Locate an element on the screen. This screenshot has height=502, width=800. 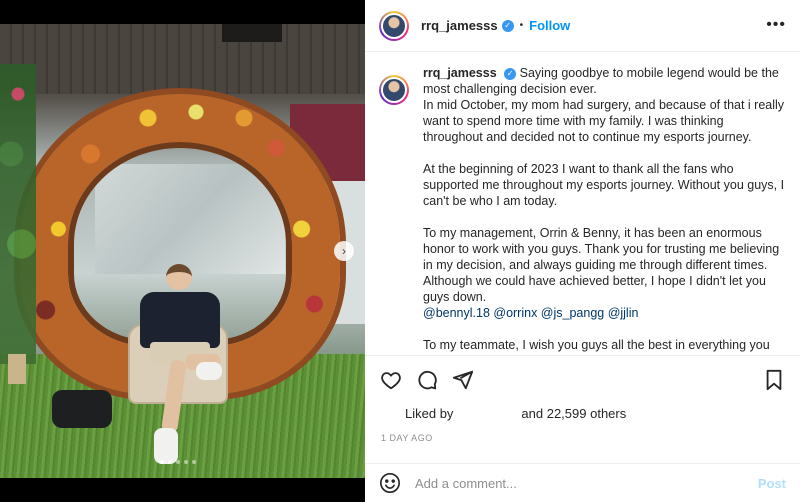
next-photo-button: › is located at coordinates (344, 251).